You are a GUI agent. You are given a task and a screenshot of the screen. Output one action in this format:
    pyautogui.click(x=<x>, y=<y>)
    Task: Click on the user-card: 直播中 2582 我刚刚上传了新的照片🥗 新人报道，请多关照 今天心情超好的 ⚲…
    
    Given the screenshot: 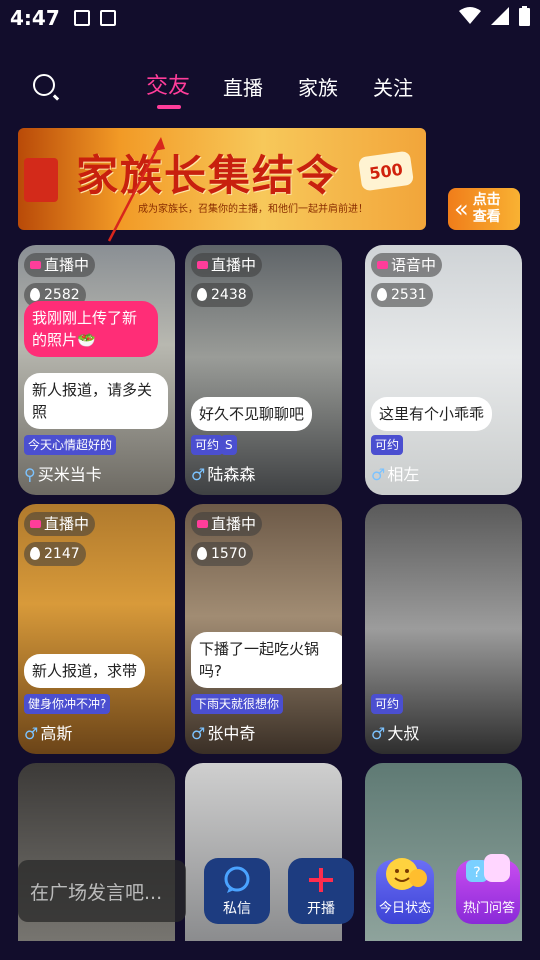 What is the action you would take?
    pyautogui.click(x=96, y=370)
    